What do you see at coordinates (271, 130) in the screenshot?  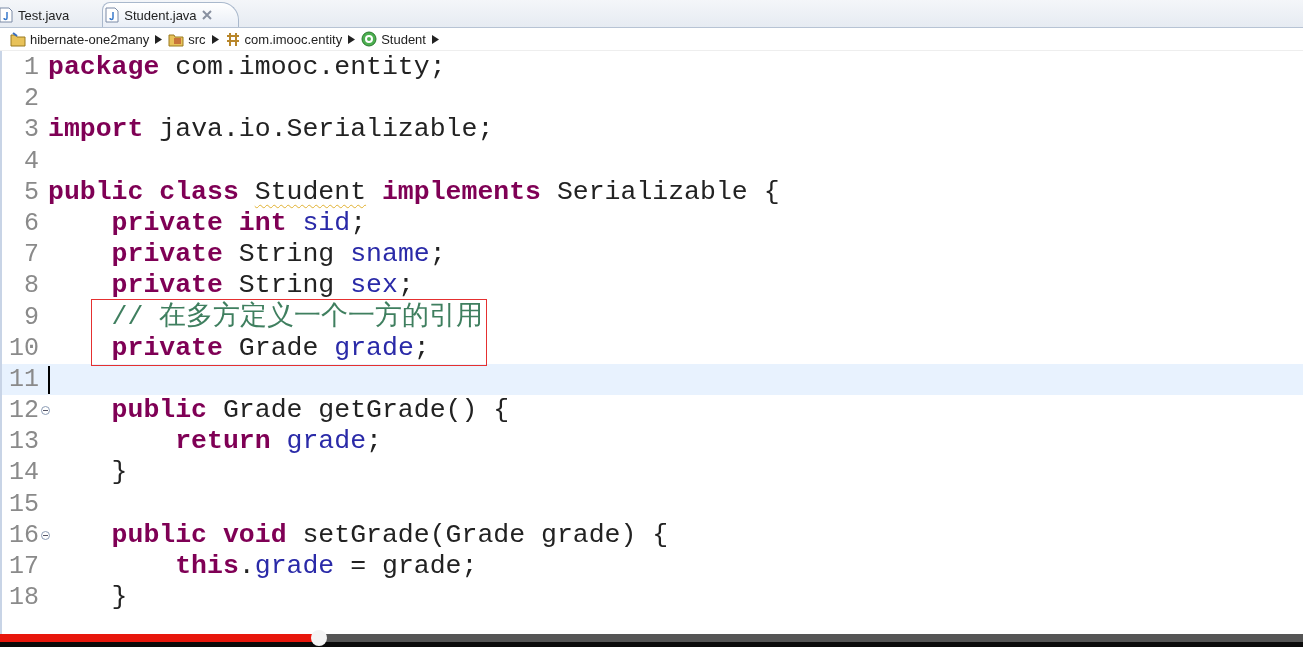 I see `code-text: import java.io.Serializable;` at bounding box center [271, 130].